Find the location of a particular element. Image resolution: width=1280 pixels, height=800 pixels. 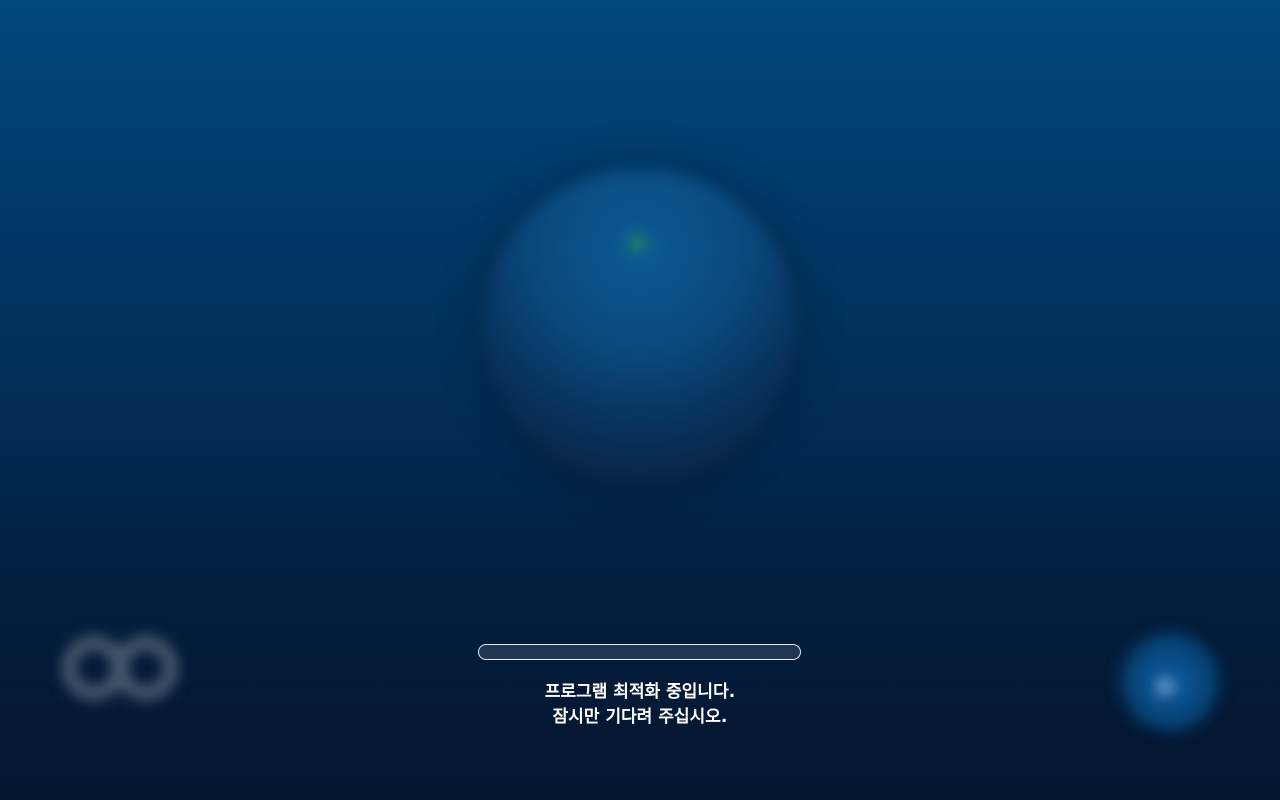

play-icon: ▶ is located at coordinates (1169, 684).